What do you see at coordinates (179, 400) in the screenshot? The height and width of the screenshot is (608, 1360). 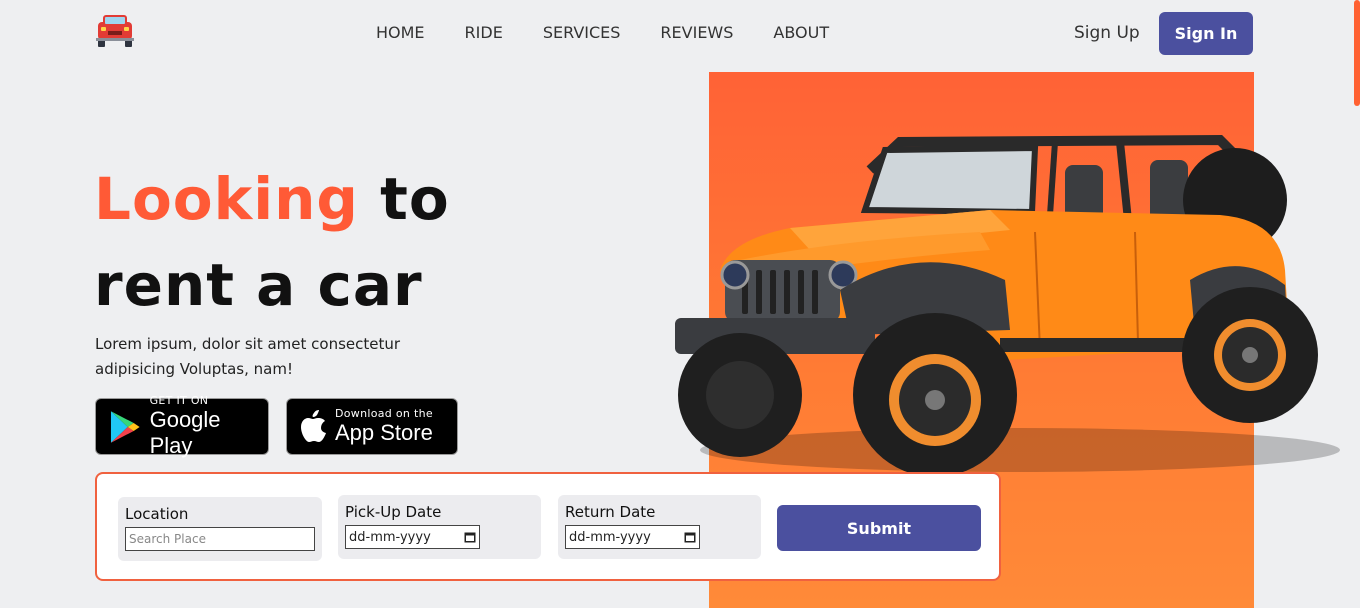 I see `google-play-small: GET IT ON` at bounding box center [179, 400].